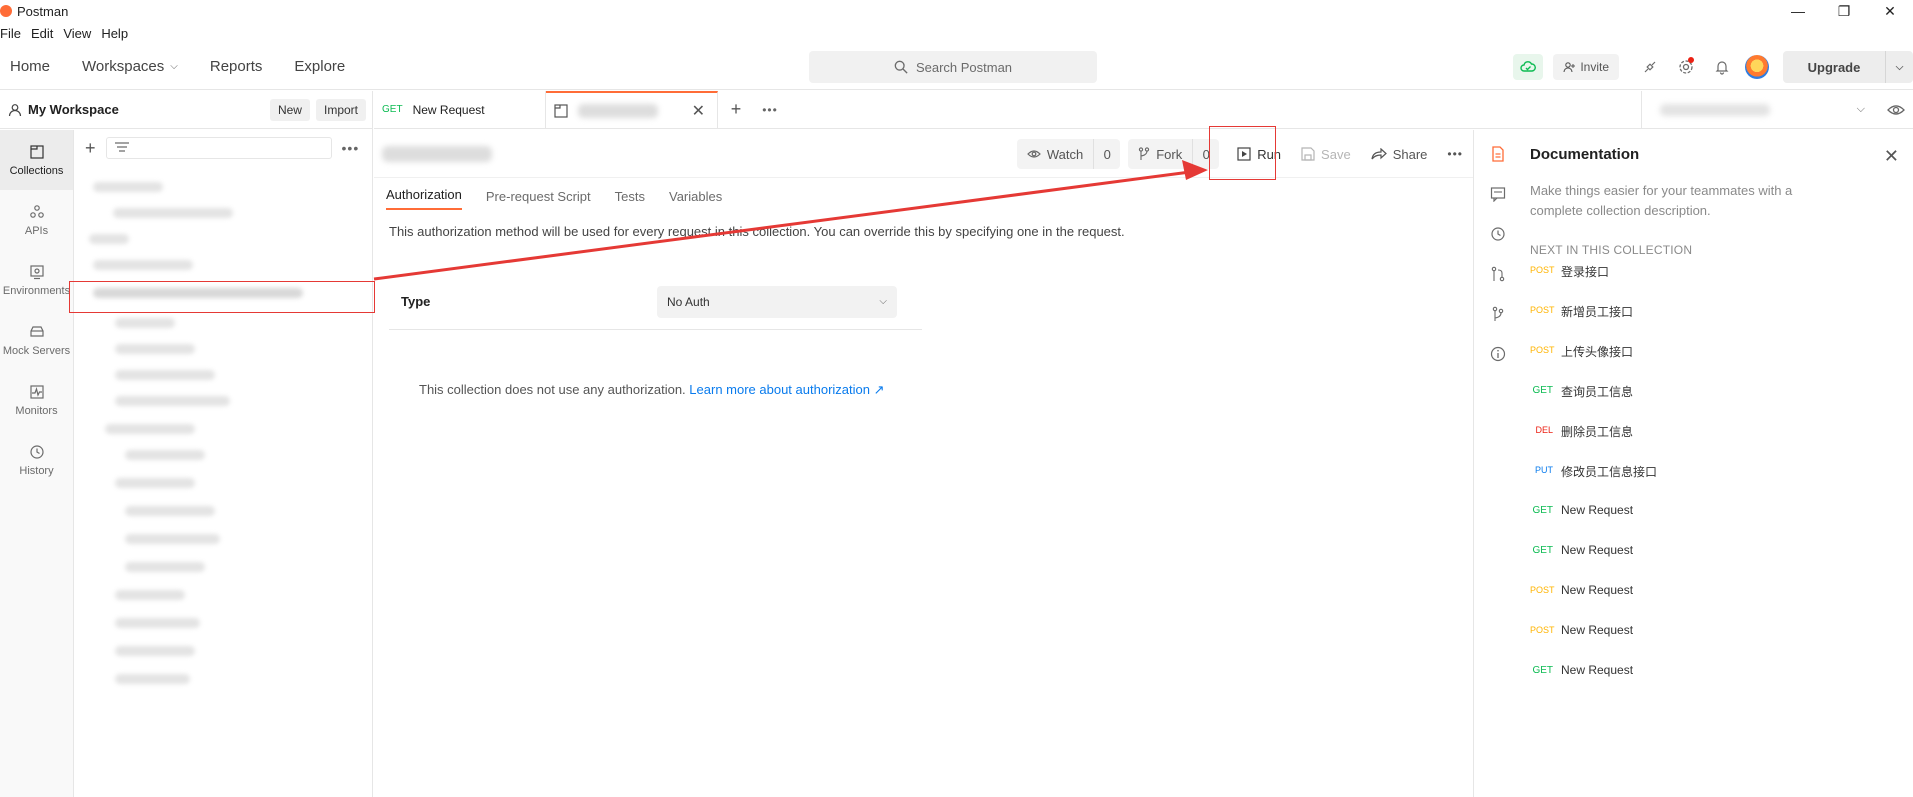 The image size is (1913, 797). Describe the element at coordinates (117, 33) in the screenshot. I see `menu-help: Help` at that location.